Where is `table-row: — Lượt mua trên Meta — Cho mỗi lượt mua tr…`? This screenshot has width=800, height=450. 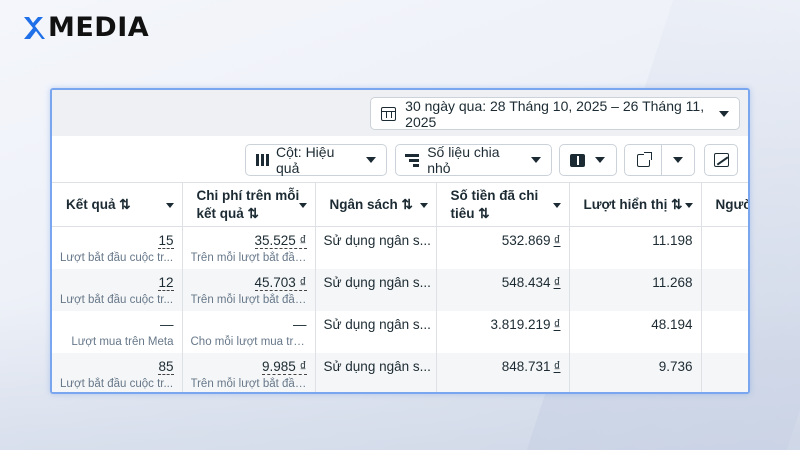
table-row: — Lượt mua trên Meta — Cho mỗi lượt mua tr… is located at coordinates (400, 331).